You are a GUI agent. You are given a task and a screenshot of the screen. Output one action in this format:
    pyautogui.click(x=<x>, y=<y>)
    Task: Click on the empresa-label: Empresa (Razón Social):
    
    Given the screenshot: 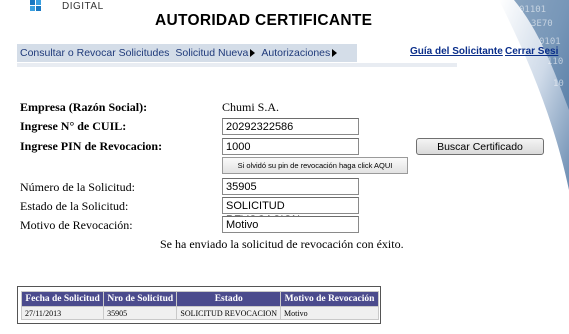 What is the action you would take?
    pyautogui.click(x=84, y=107)
    